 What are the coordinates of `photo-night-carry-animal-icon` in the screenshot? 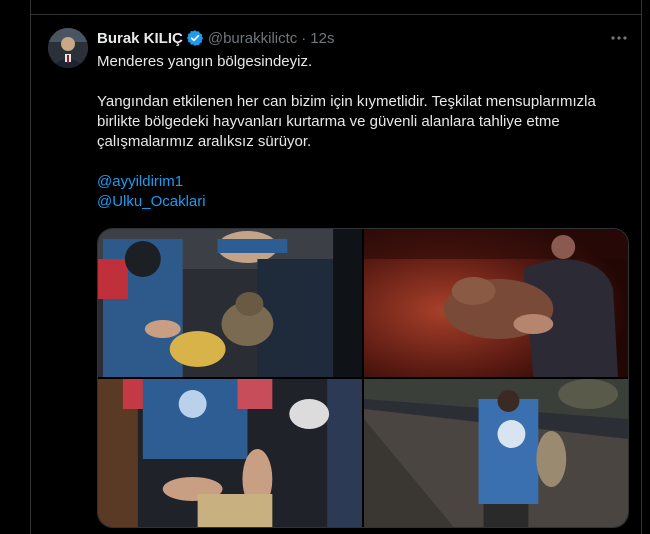 It's located at (496, 303).